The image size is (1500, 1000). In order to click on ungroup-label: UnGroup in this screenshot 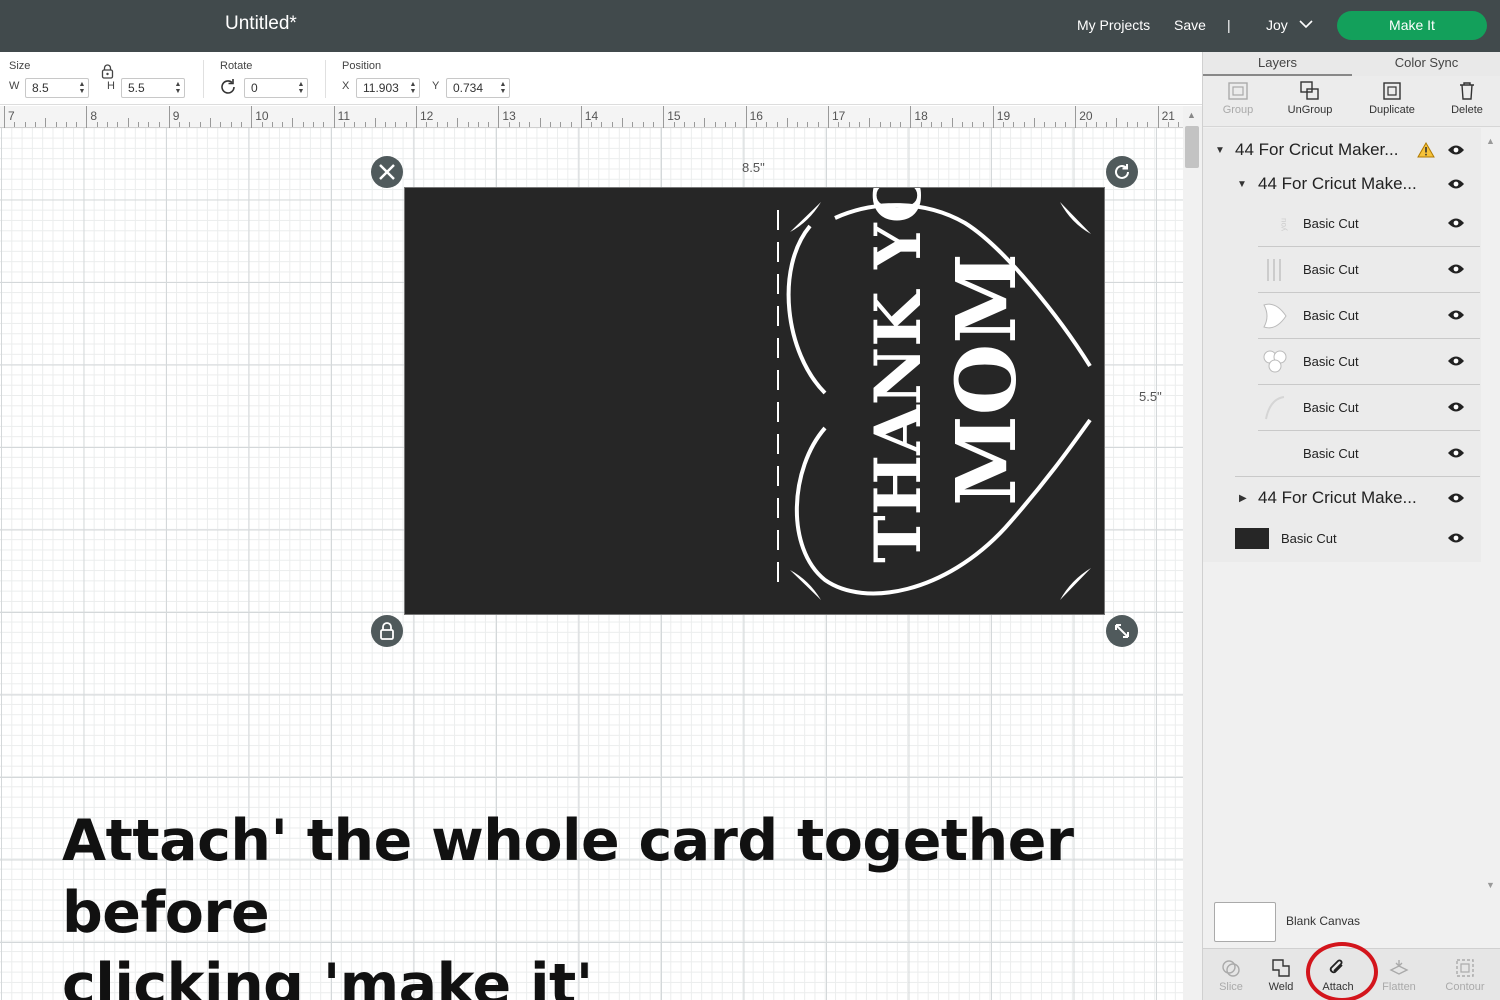, I will do `click(1310, 110)`.